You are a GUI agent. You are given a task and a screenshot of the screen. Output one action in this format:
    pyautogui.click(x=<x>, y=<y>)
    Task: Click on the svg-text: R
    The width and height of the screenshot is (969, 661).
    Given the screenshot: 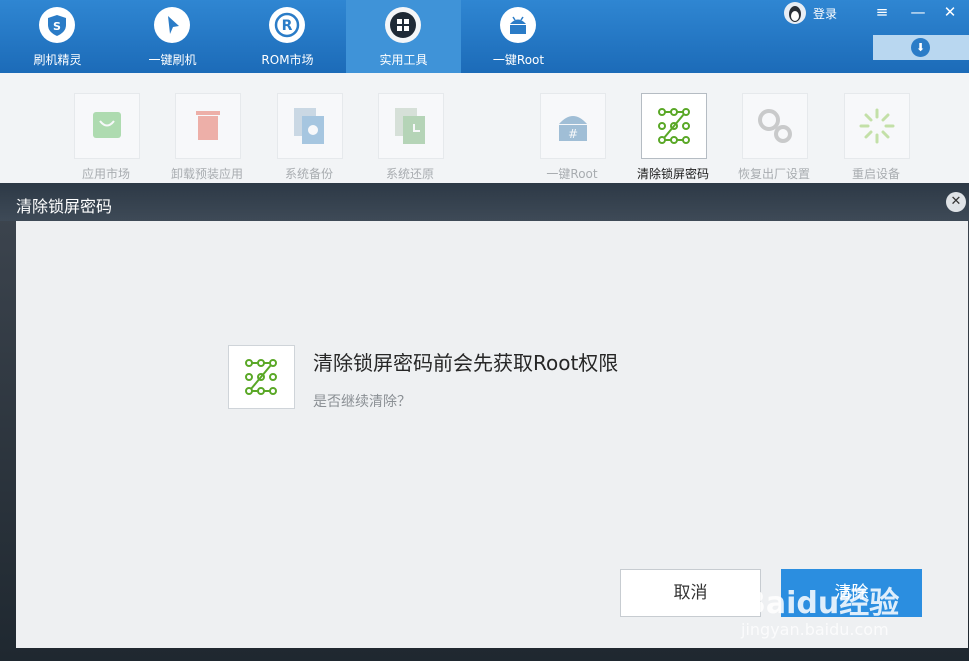 What is the action you would take?
    pyautogui.click(x=287, y=26)
    